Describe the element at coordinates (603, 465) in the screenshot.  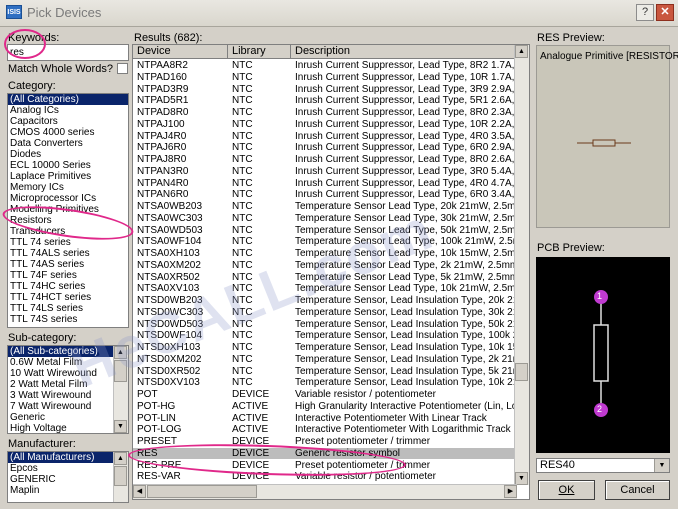
I see `package-select: RES40 ▼` at that location.